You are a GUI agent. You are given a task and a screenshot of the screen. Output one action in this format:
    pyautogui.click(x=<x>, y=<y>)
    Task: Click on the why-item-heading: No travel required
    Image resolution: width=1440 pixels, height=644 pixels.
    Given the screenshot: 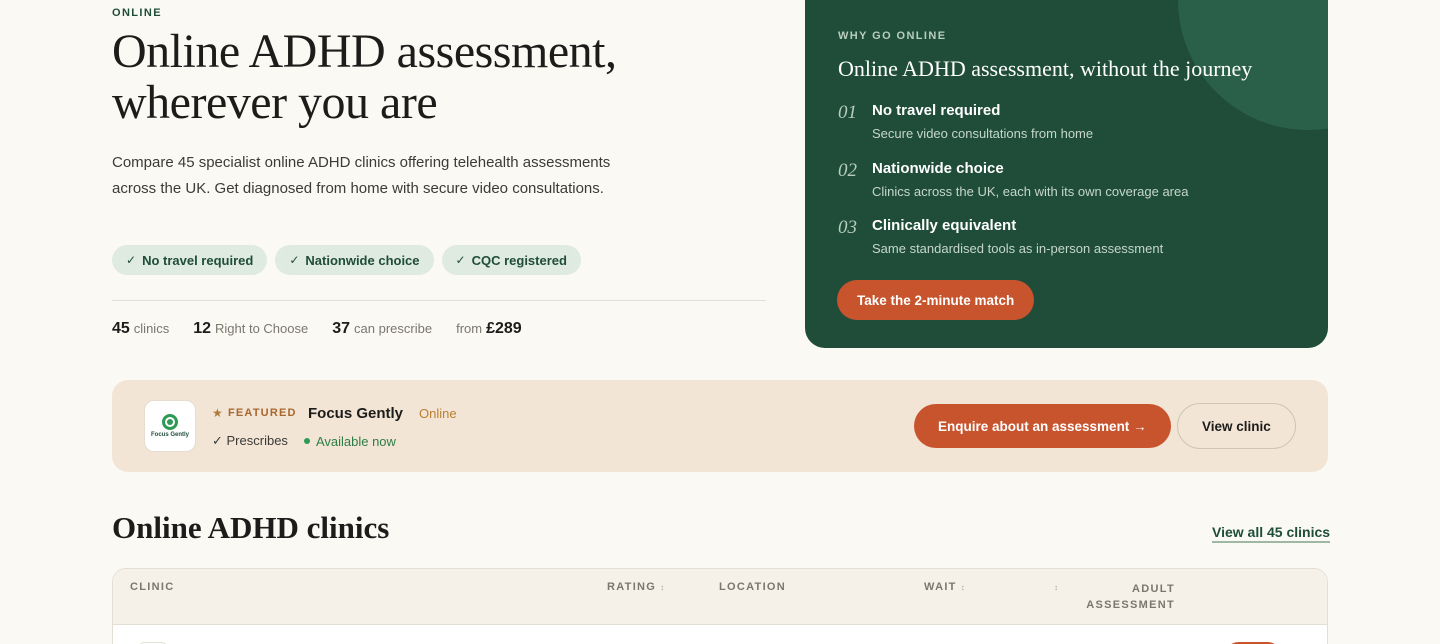 What is the action you would take?
    pyautogui.click(x=936, y=110)
    